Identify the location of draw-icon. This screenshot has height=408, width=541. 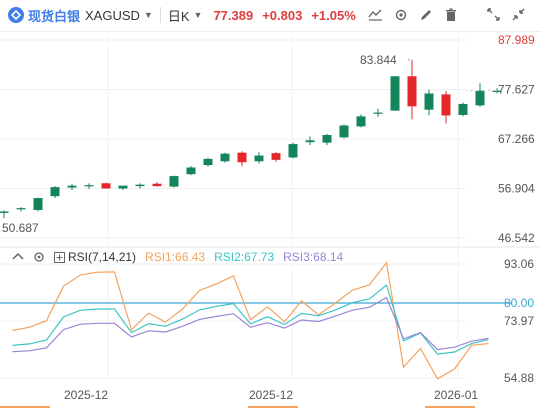
(425, 14).